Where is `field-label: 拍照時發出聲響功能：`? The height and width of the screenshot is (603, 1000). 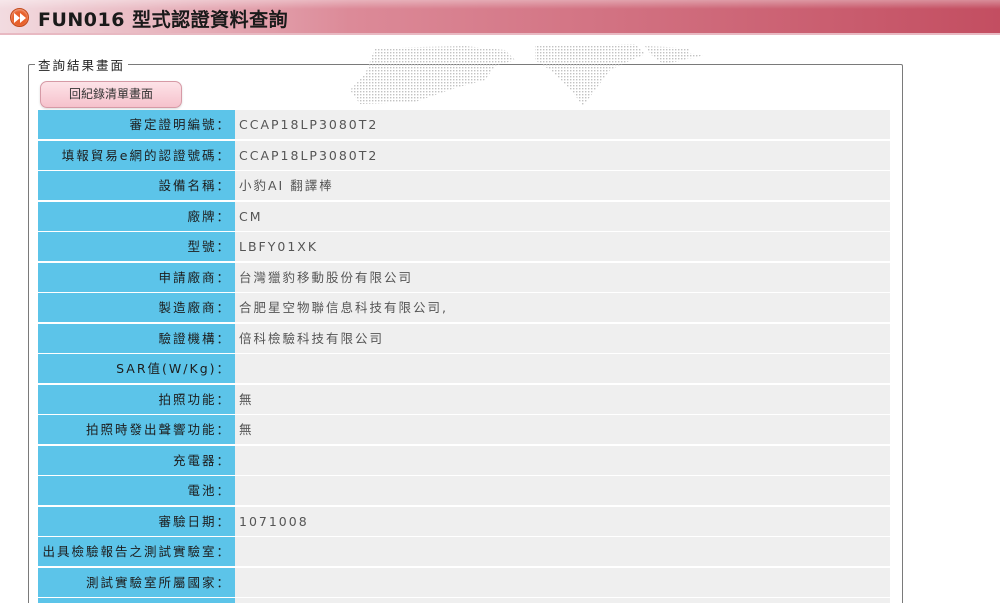
field-label: 拍照時發出聲響功能： is located at coordinates (136, 429).